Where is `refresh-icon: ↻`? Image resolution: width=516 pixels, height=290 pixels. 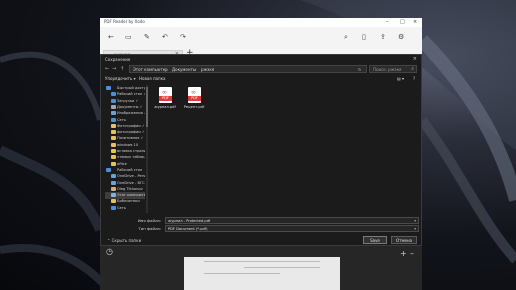 refresh-icon: ↻ is located at coordinates (359, 69).